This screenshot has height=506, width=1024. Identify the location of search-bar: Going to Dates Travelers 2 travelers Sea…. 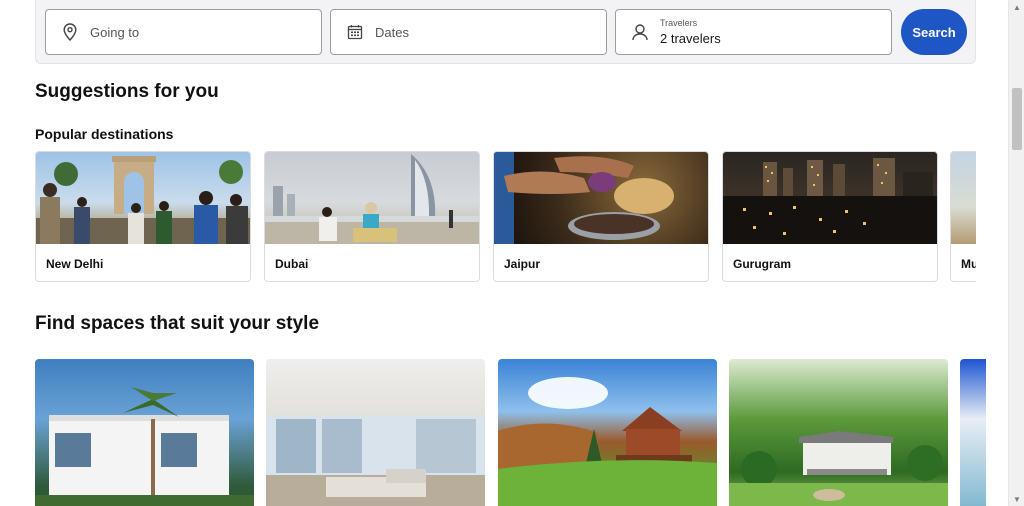
(505, 32).